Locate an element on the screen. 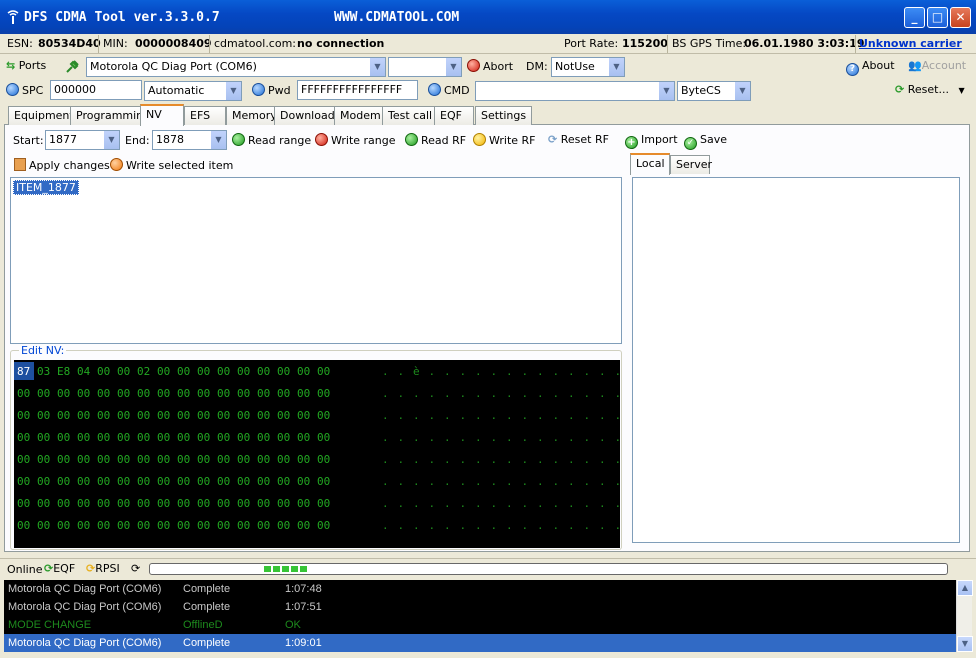  close-button: ✕ is located at coordinates (960, 17).